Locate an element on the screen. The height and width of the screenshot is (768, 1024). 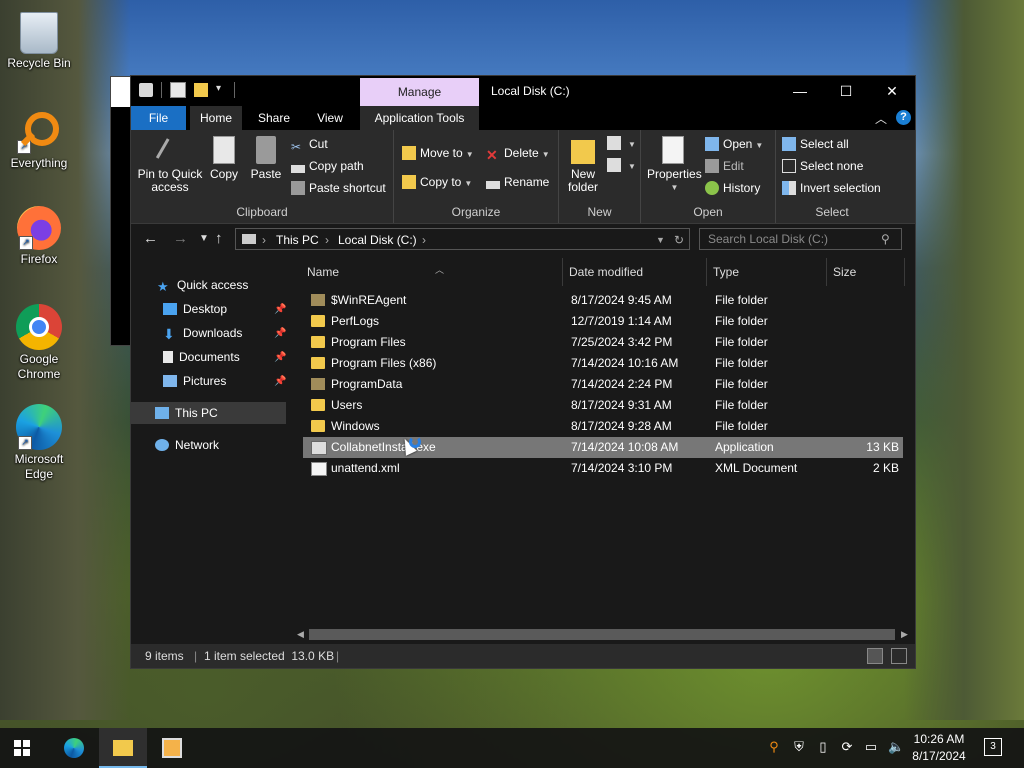
new-folder-quick-icon is located at coordinates (201, 90).